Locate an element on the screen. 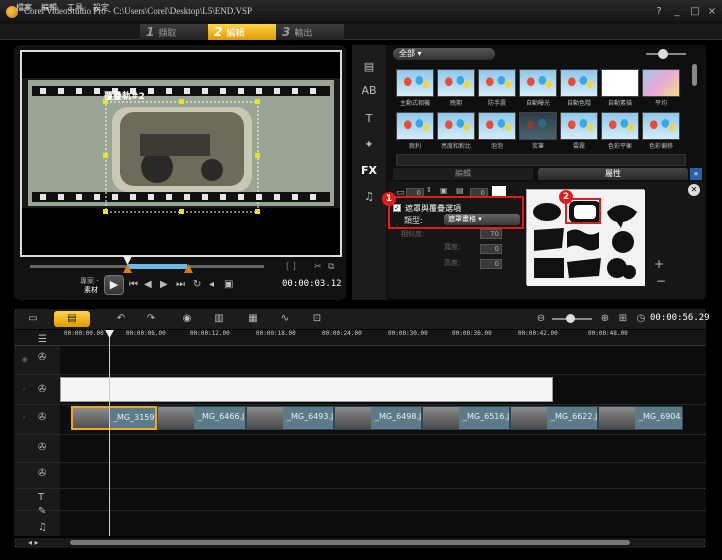 This screenshot has width=722, height=560. repeat-icon: ↻ is located at coordinates (197, 284).